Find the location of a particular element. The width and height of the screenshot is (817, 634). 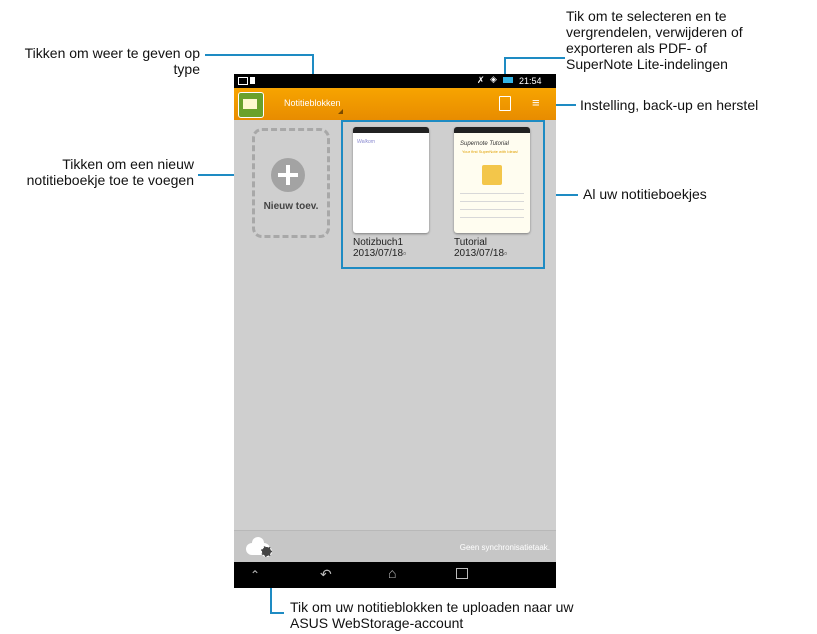

tutorial-illustration is located at coordinates (492, 175).